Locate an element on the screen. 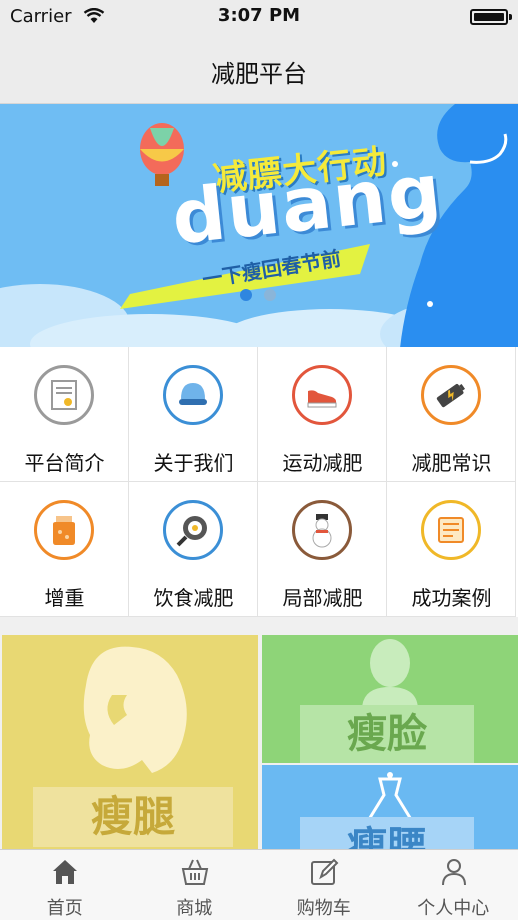 The width and height of the screenshot is (518, 920). grid-item-label: 关于我们 is located at coordinates (193, 463).